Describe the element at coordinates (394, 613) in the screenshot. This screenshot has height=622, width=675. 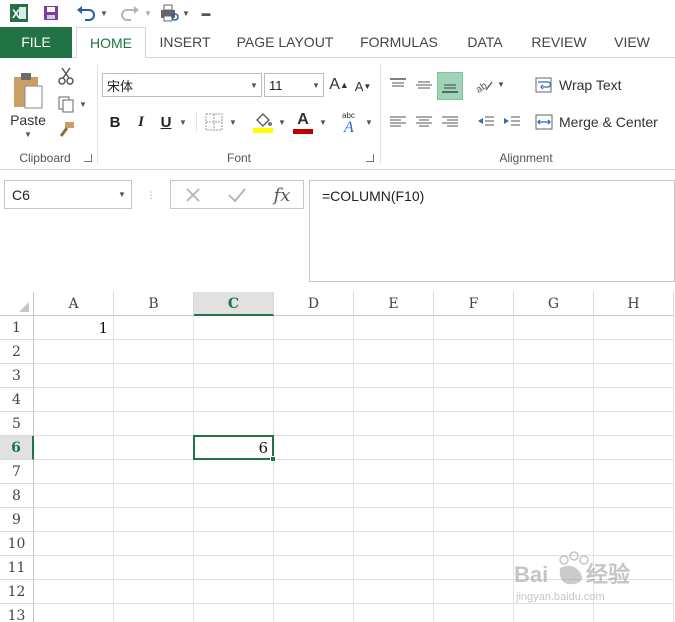
I see `cell-e13` at that location.